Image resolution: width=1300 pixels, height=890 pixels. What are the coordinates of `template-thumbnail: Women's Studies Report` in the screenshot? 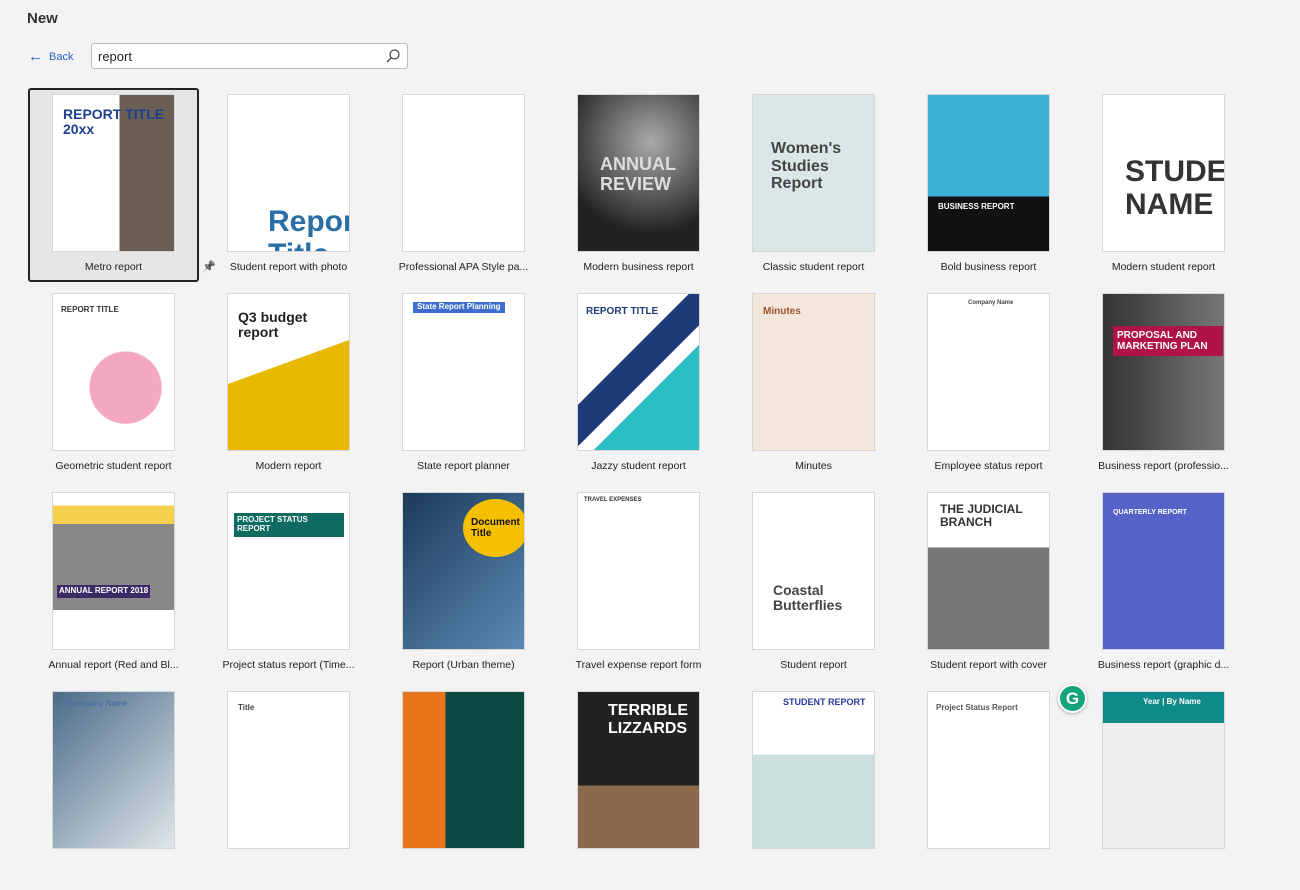 It's located at (813, 173).